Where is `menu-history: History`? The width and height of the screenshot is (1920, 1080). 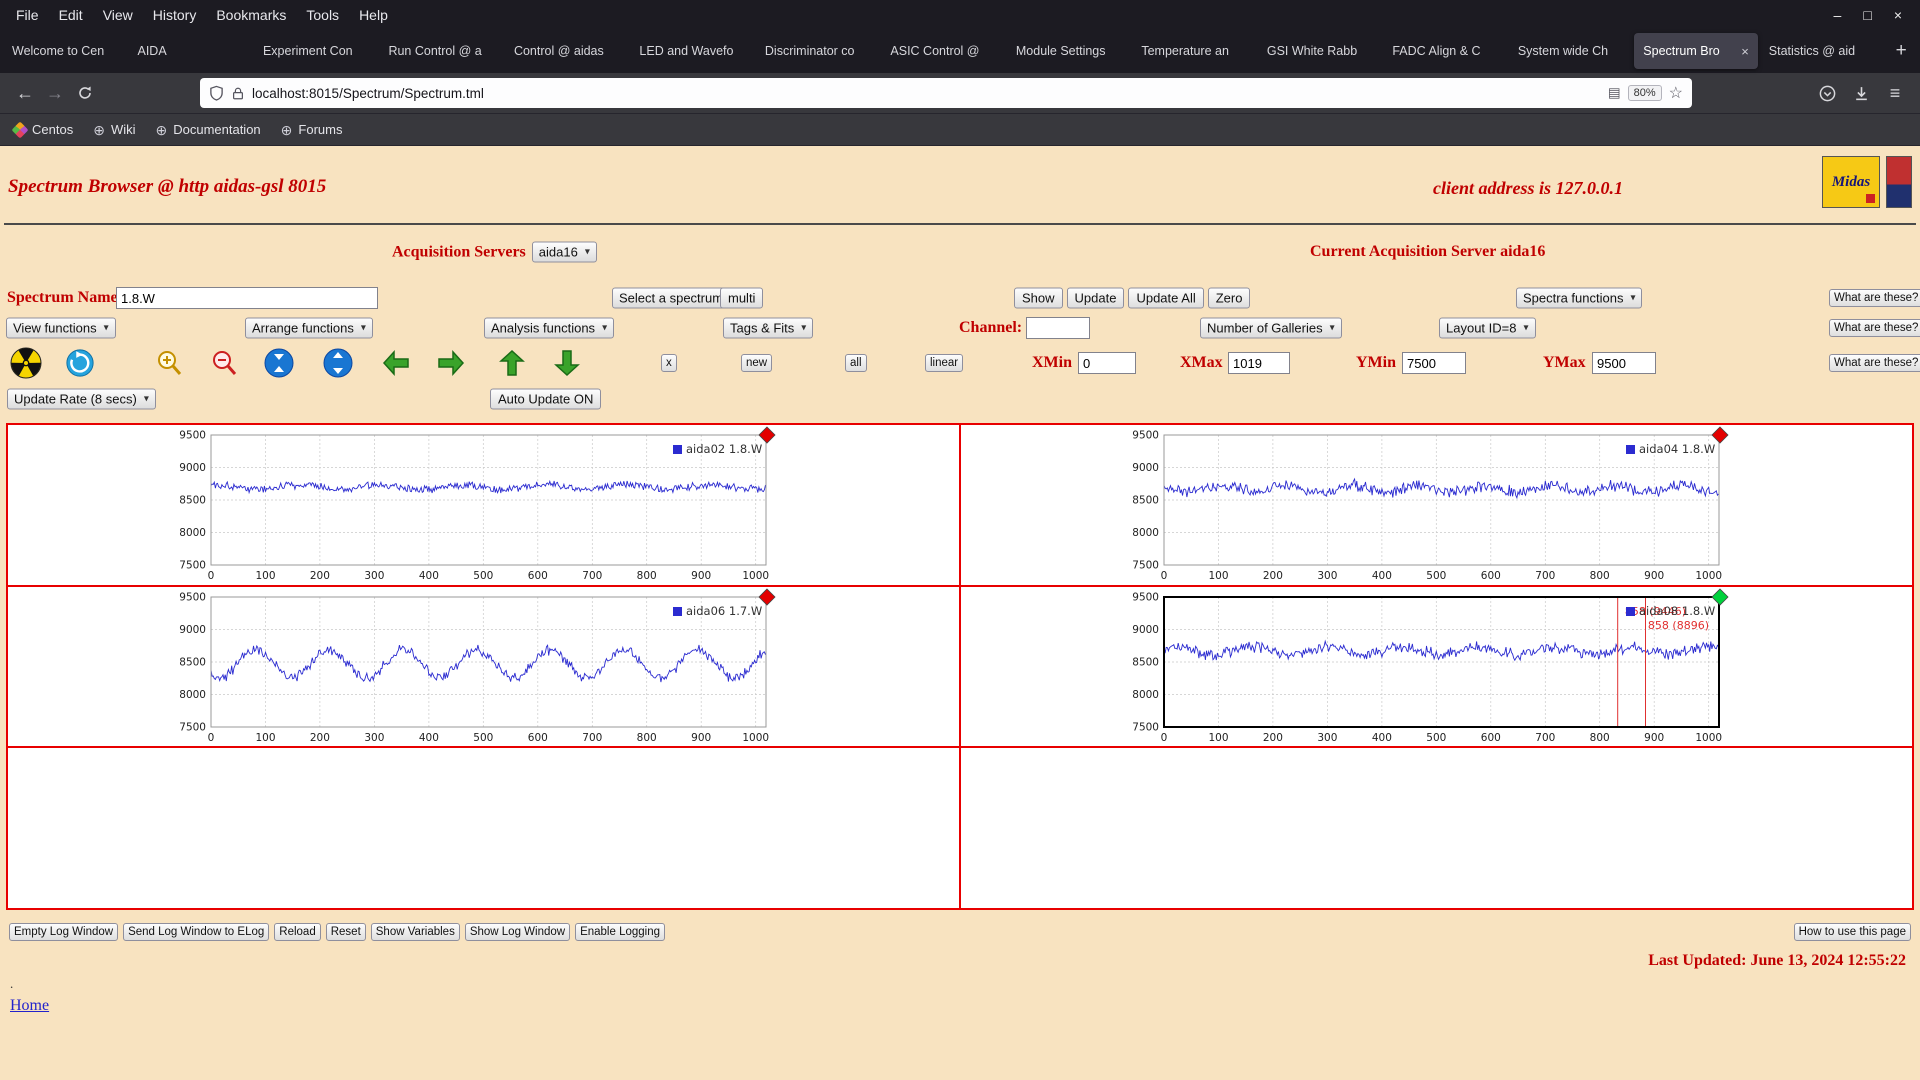
menu-history: History is located at coordinates (175, 15).